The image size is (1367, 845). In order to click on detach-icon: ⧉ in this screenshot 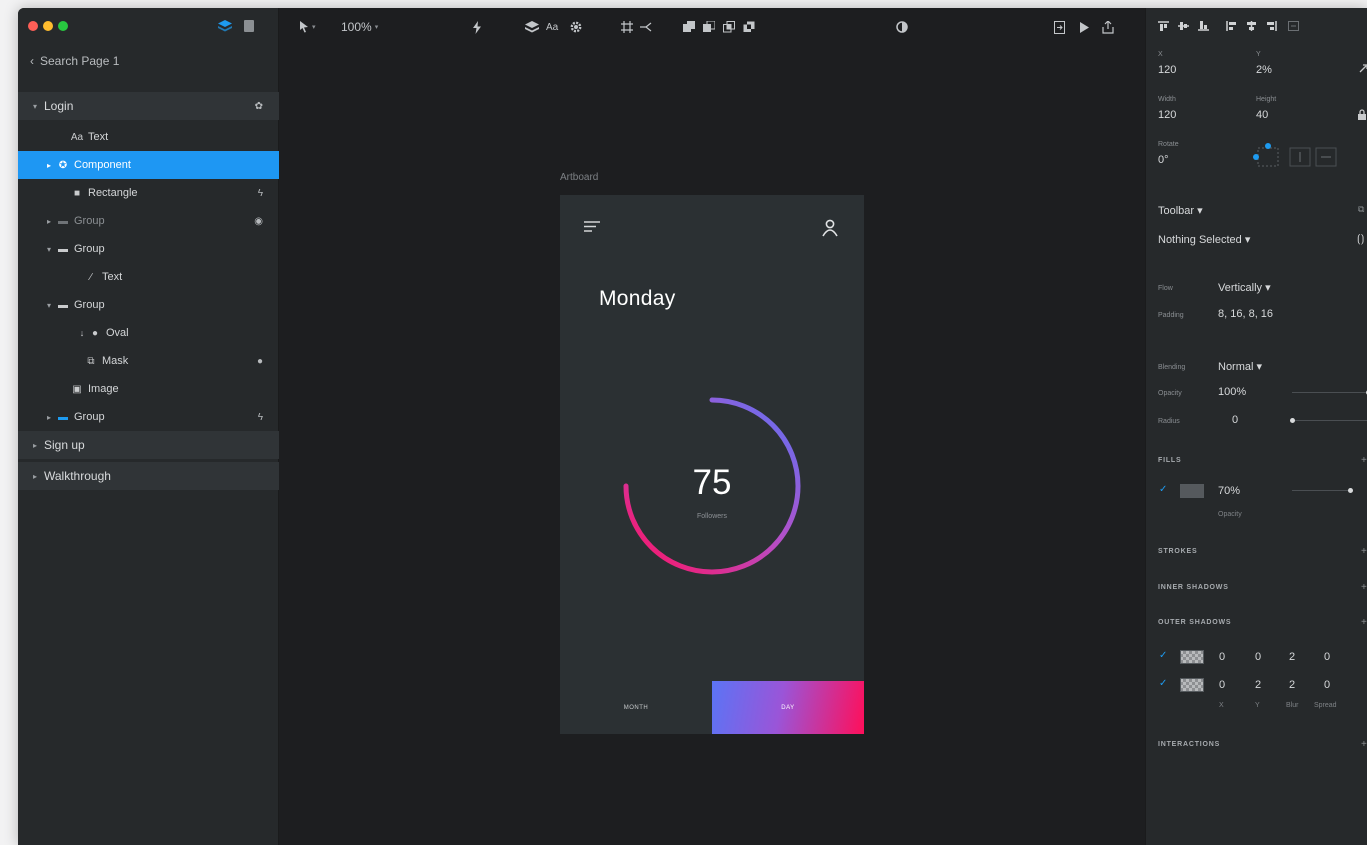, I will do `click(1361, 209)`.